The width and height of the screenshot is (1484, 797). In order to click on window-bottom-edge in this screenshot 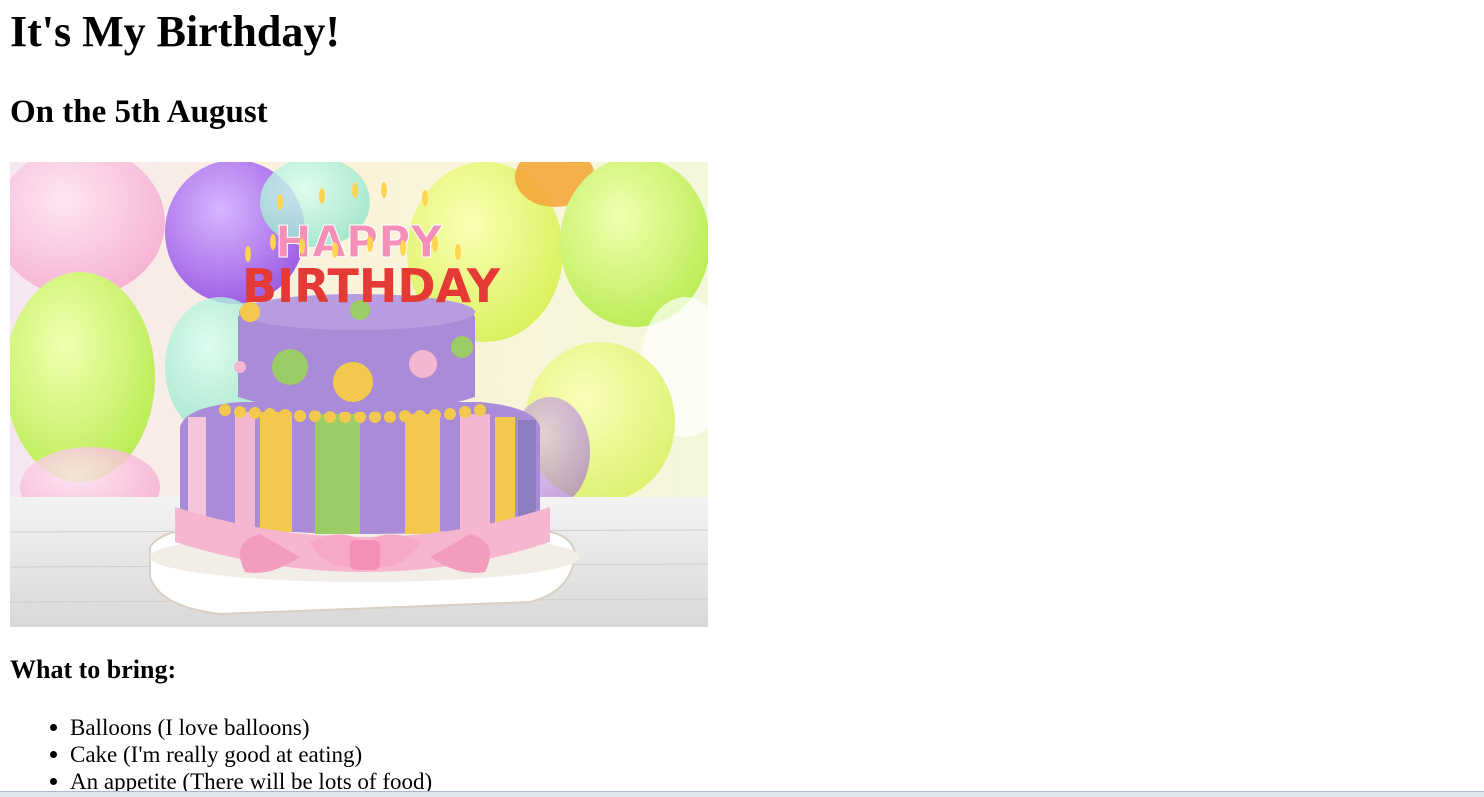, I will do `click(742, 794)`.